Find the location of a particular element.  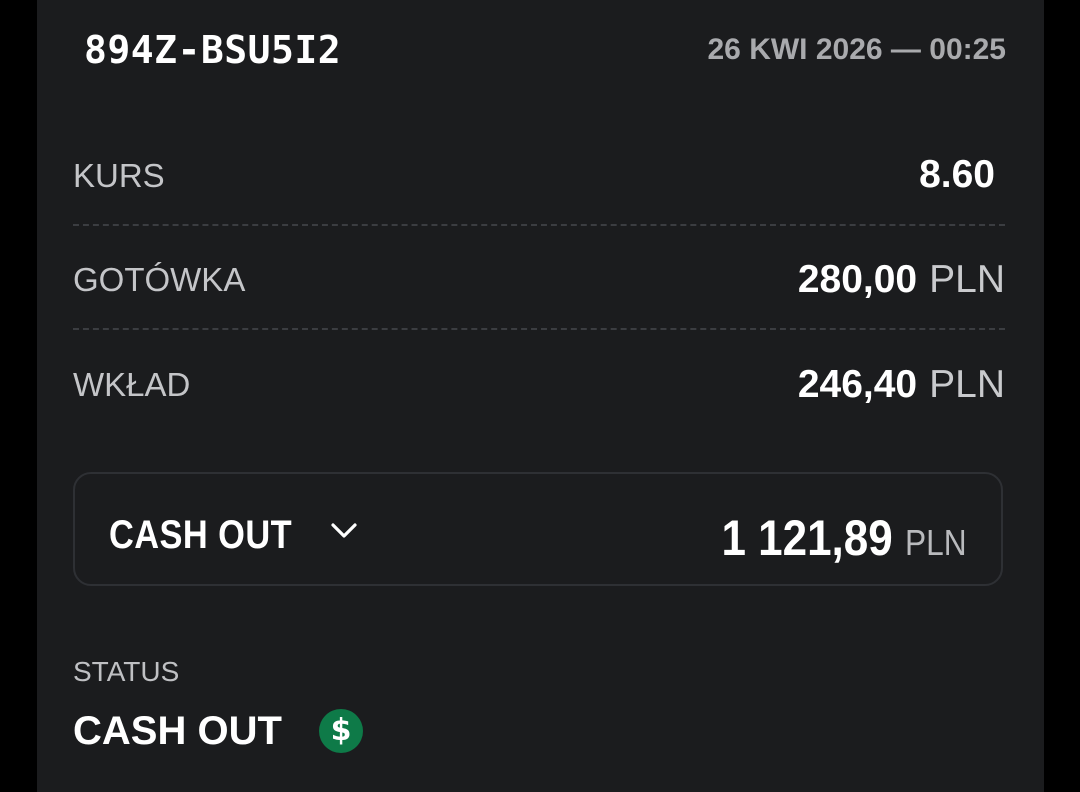

odds-number: 8.60 is located at coordinates (957, 174).